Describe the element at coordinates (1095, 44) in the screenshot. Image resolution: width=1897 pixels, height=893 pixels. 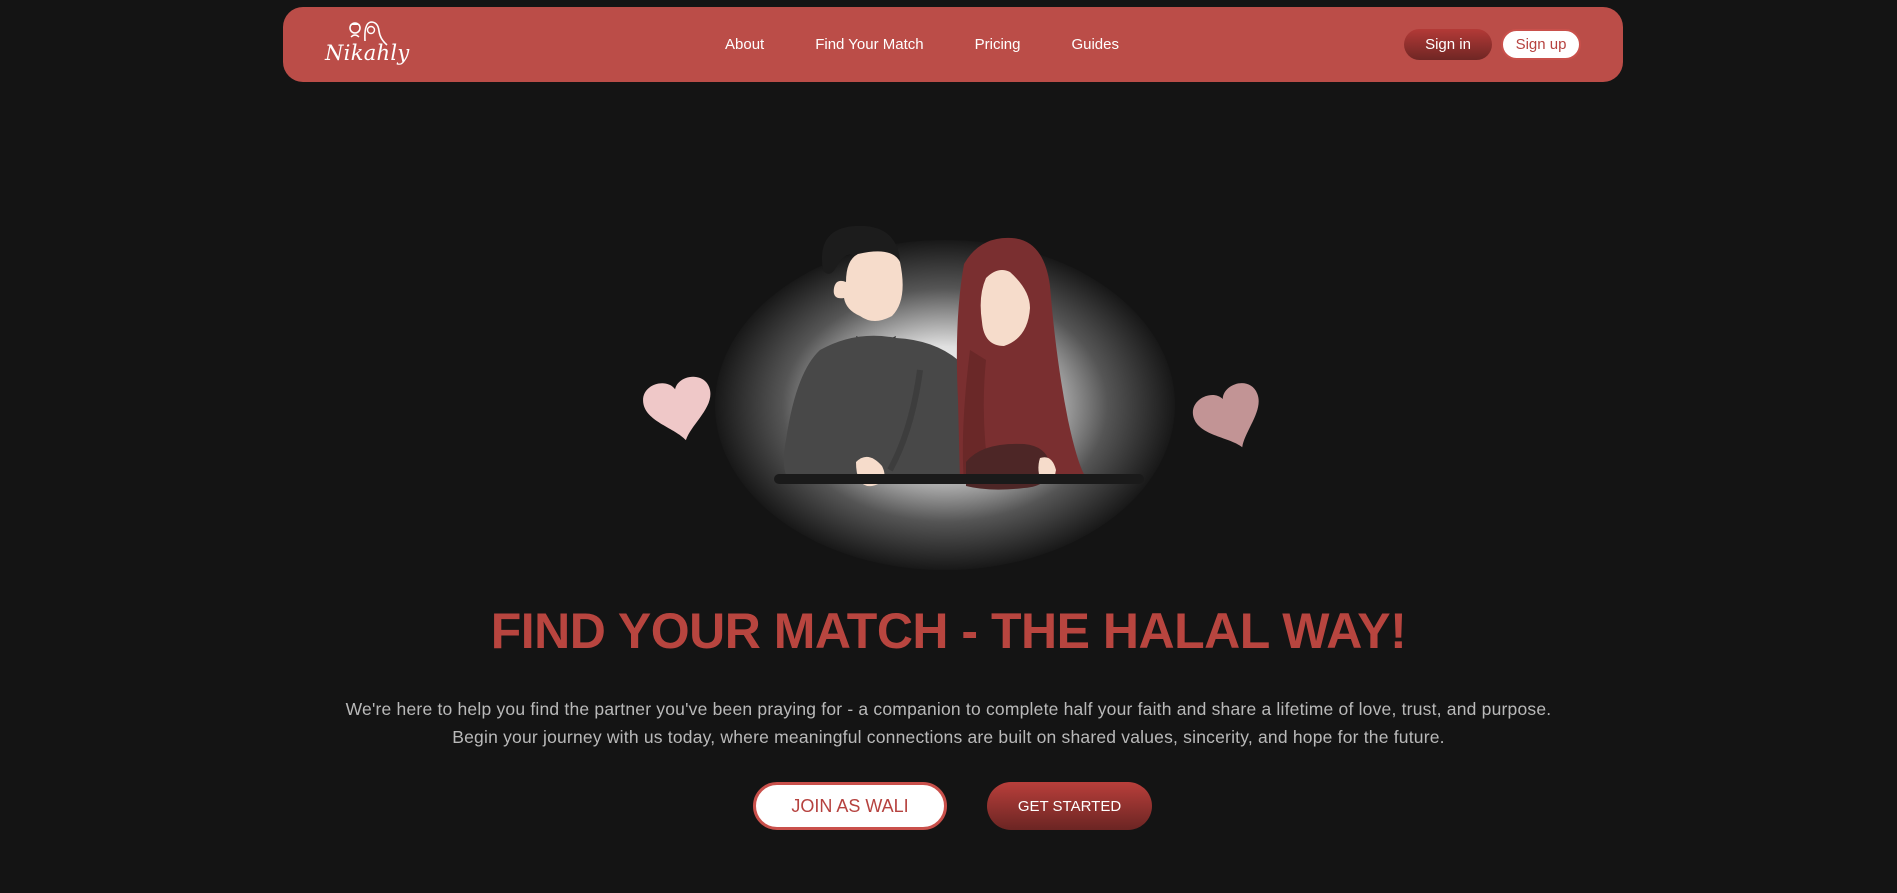
I see `nav-link-guides: Guides` at that location.